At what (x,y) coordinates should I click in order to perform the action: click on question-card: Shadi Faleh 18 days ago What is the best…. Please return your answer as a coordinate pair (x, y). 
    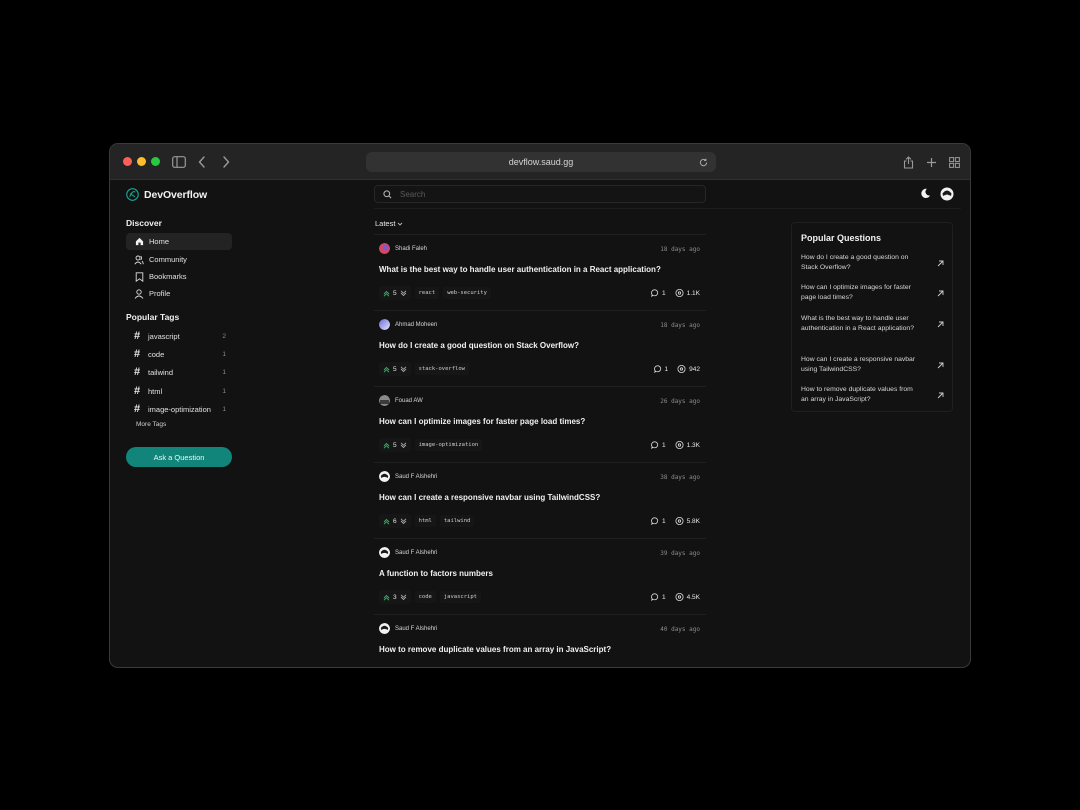
    Looking at the image, I should click on (540, 272).